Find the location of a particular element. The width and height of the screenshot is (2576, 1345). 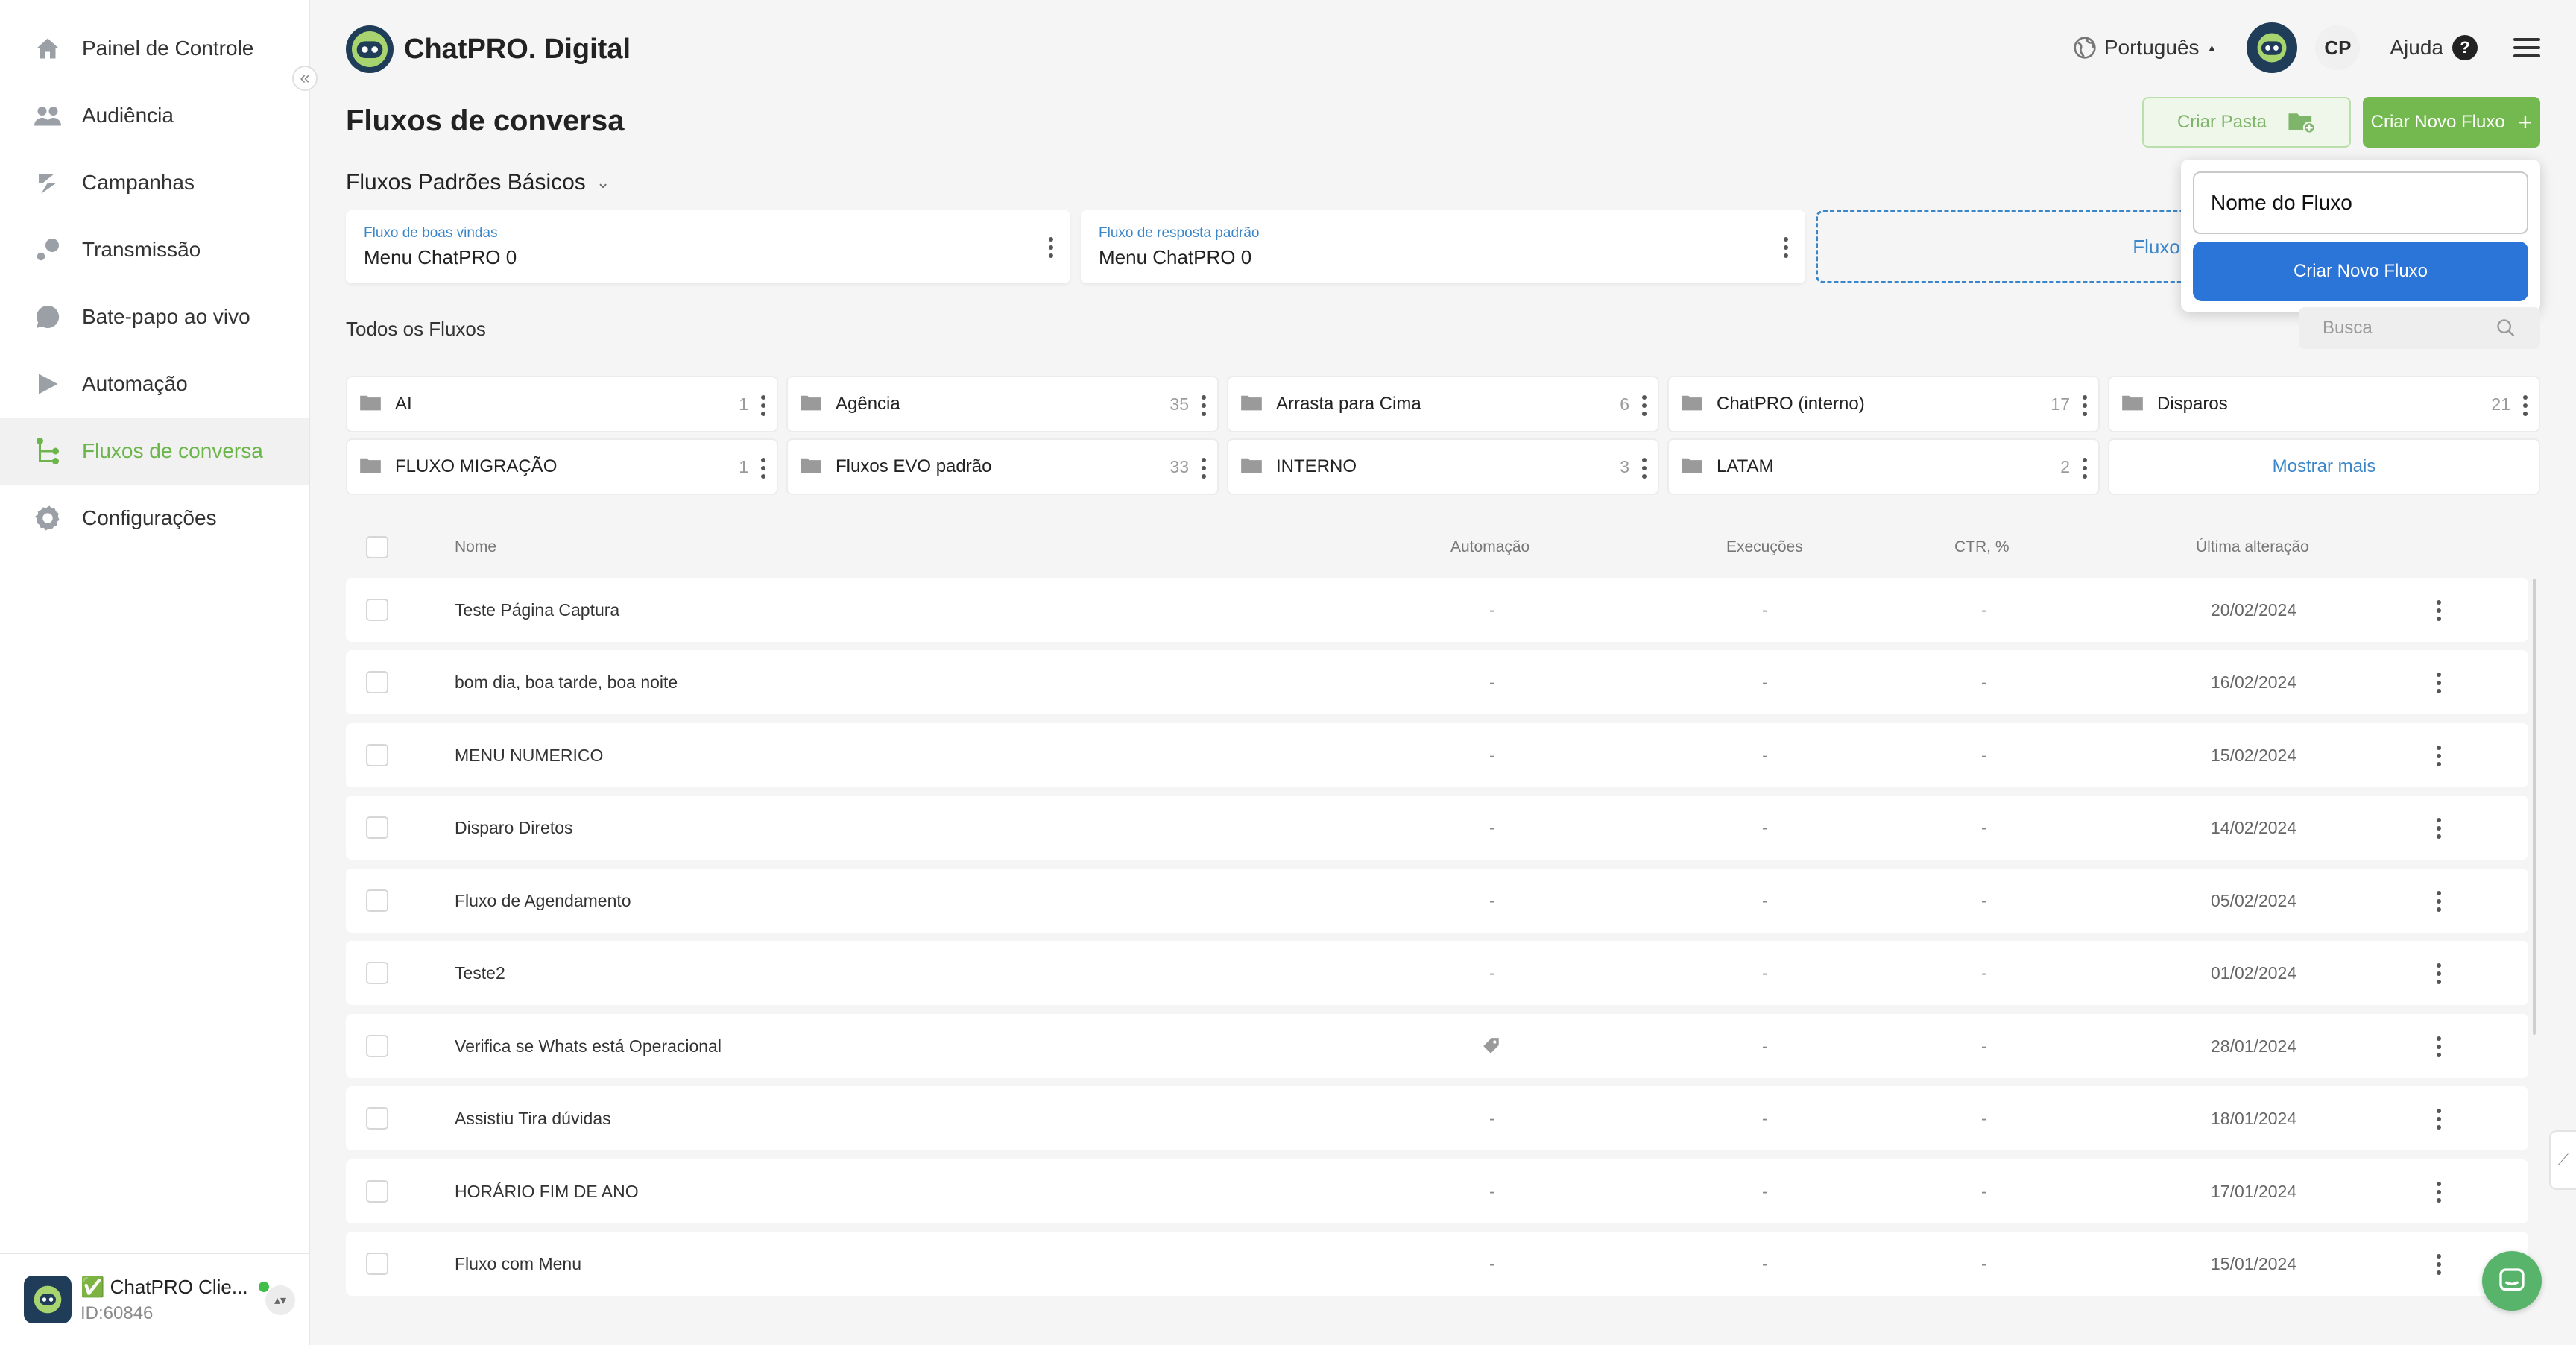

folder-card: AI 1 is located at coordinates (562, 404).